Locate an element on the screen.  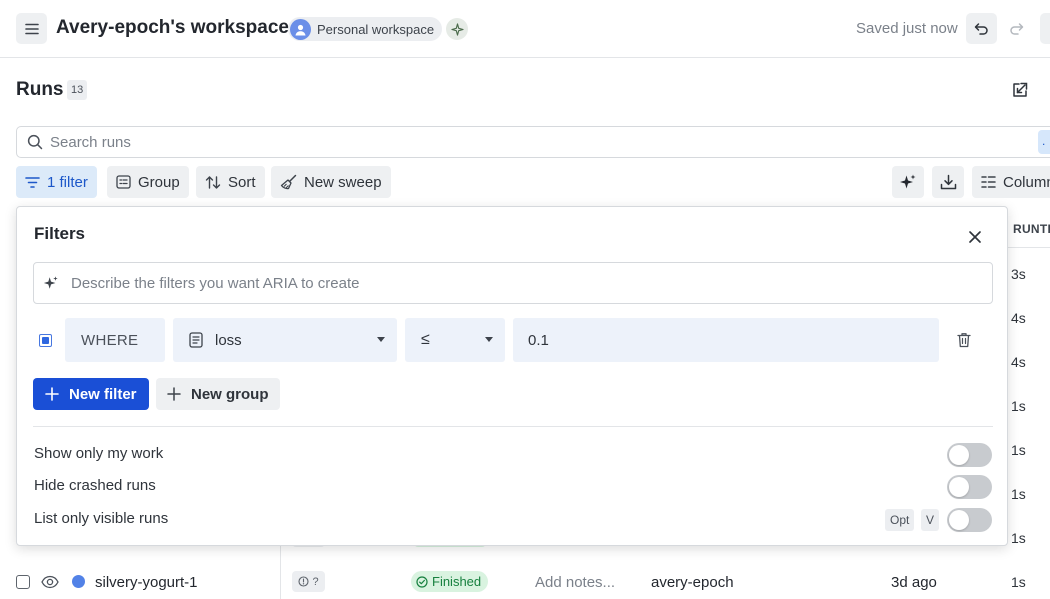
shortcut-key: Opt is located at coordinates (900, 520).